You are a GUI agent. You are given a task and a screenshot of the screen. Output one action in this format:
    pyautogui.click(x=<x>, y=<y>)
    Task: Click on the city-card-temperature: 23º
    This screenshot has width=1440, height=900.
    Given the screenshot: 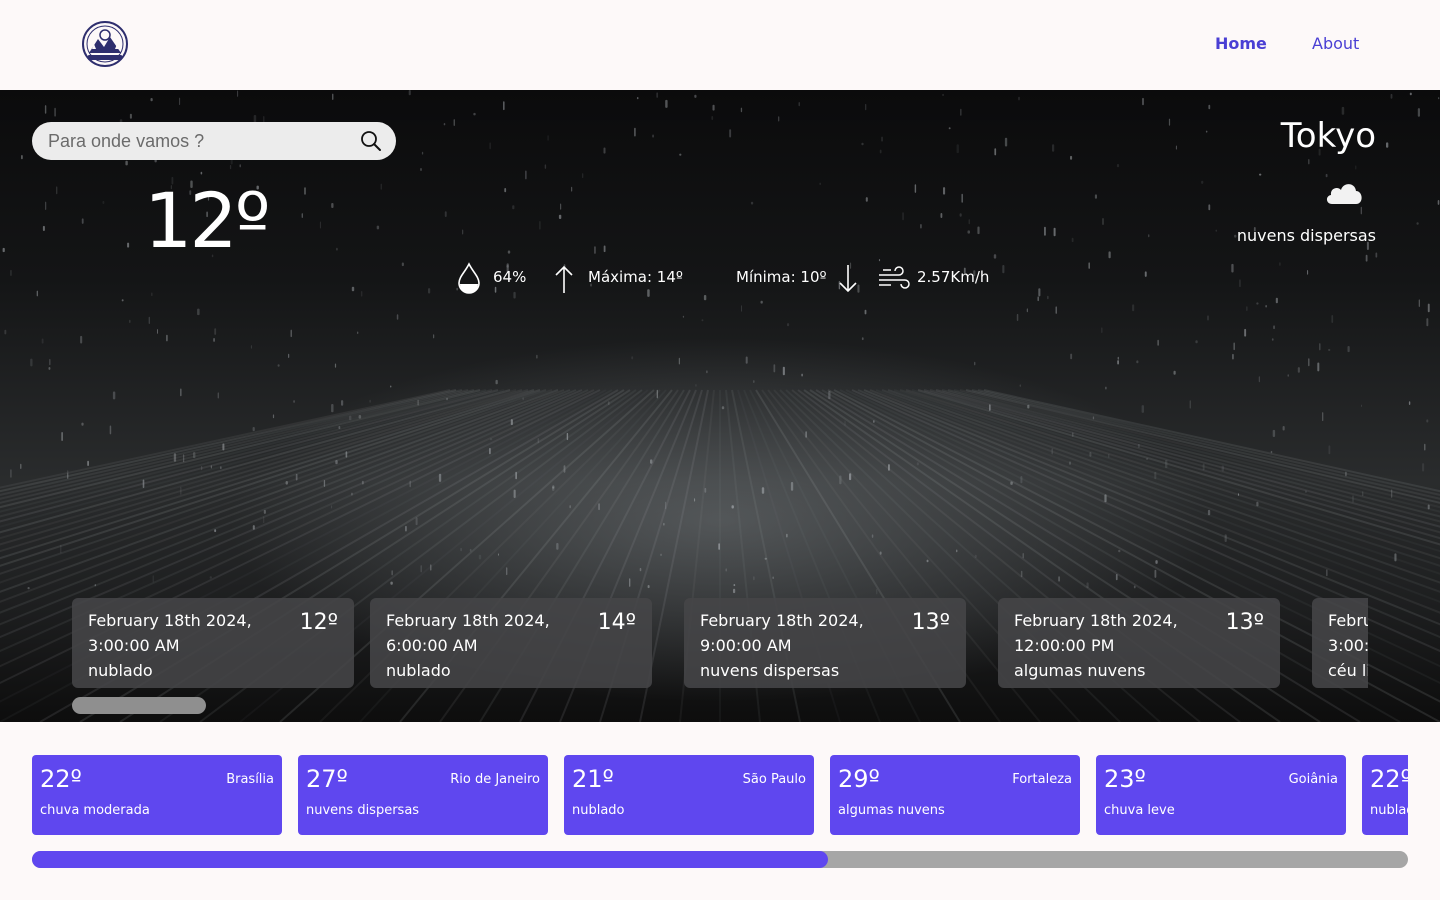 What is the action you would take?
    pyautogui.click(x=1125, y=779)
    